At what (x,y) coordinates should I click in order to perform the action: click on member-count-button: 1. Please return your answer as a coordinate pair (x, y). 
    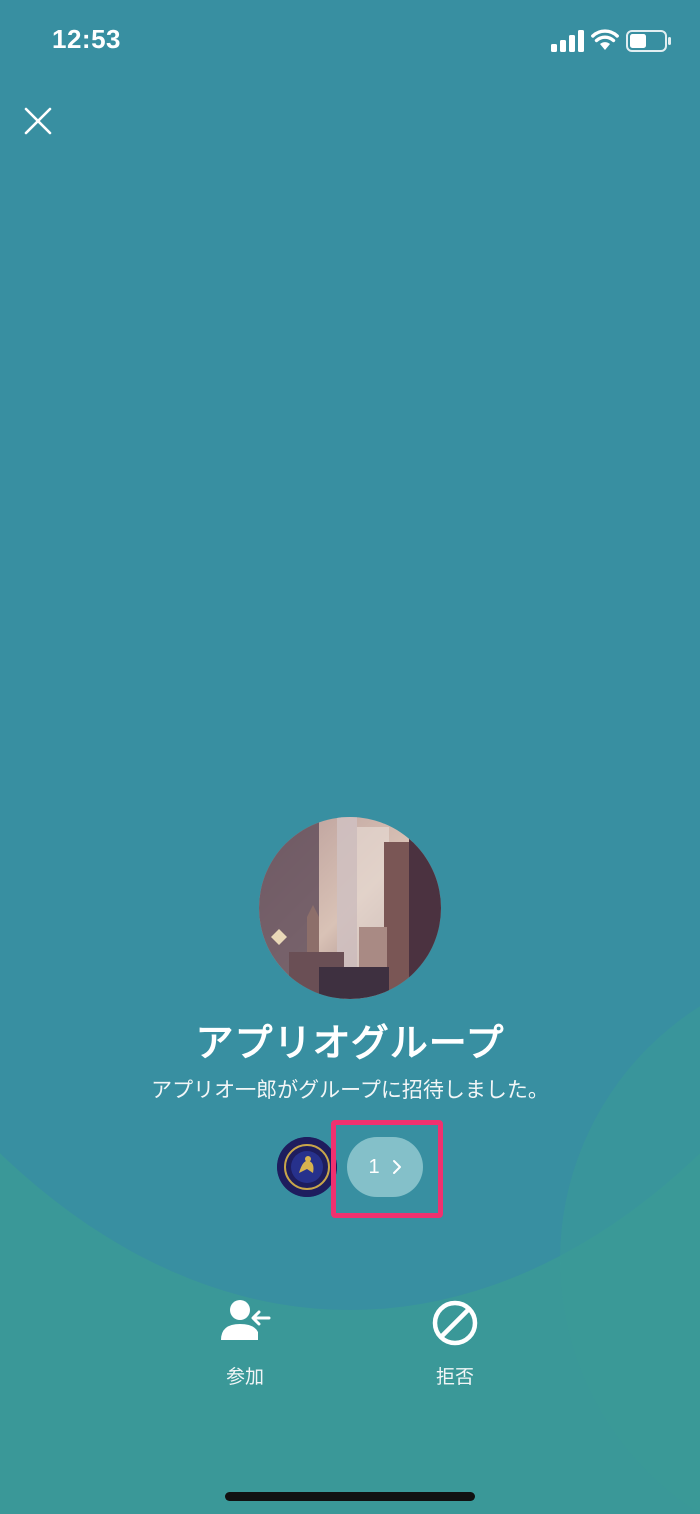
    Looking at the image, I should click on (385, 1167).